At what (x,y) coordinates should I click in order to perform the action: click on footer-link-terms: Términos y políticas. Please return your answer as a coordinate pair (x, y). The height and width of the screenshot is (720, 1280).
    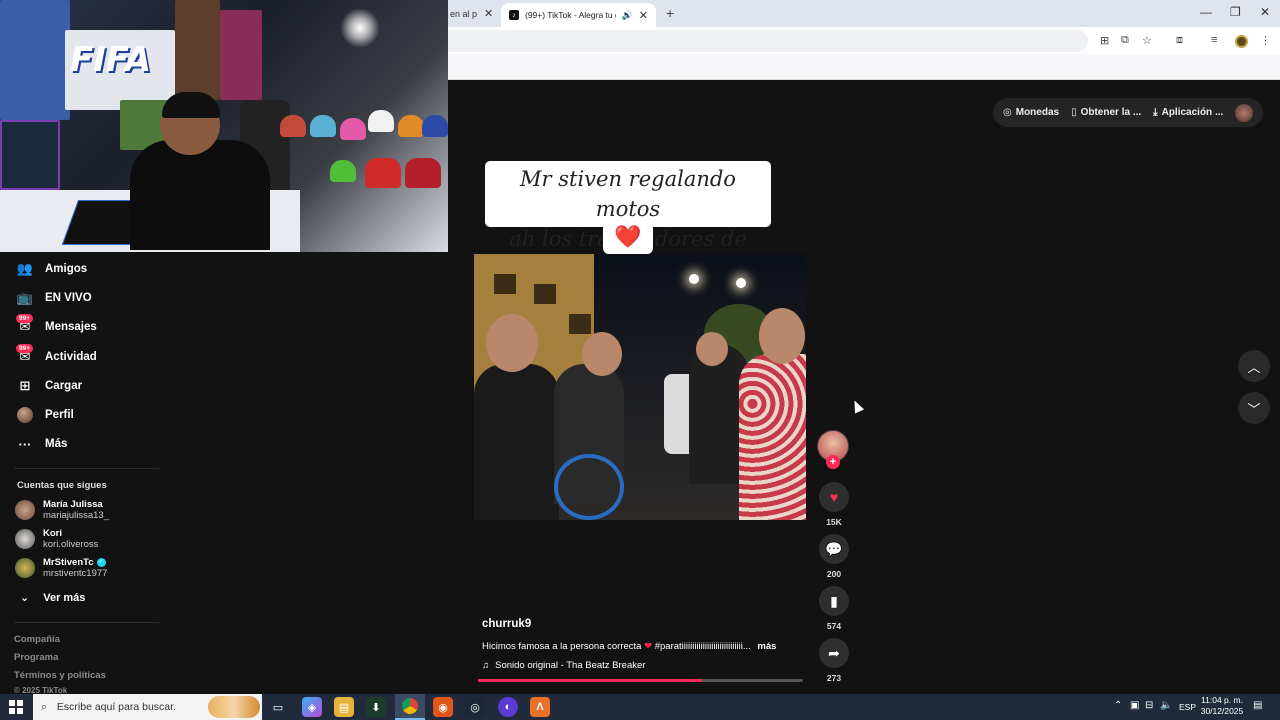
    Looking at the image, I should click on (60, 675).